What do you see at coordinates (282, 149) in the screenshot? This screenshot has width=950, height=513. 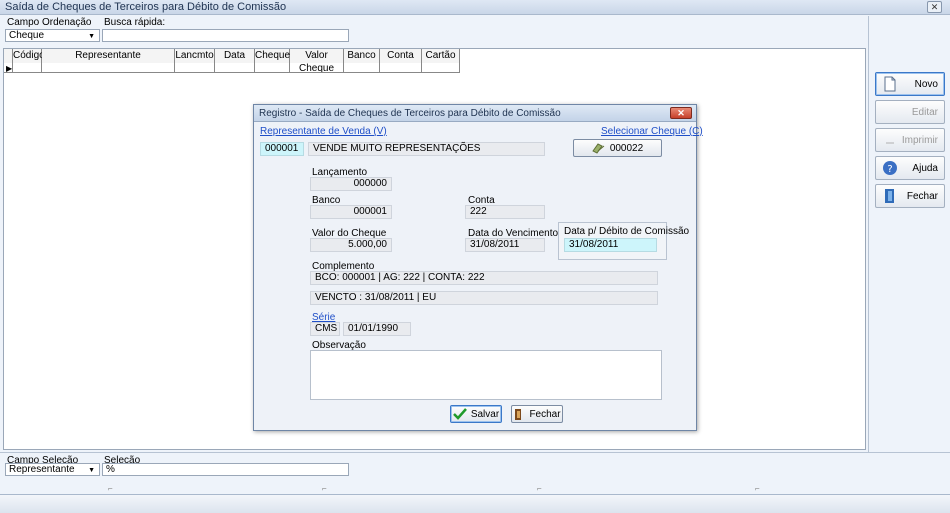 I see `rep-code-field: 000001` at bounding box center [282, 149].